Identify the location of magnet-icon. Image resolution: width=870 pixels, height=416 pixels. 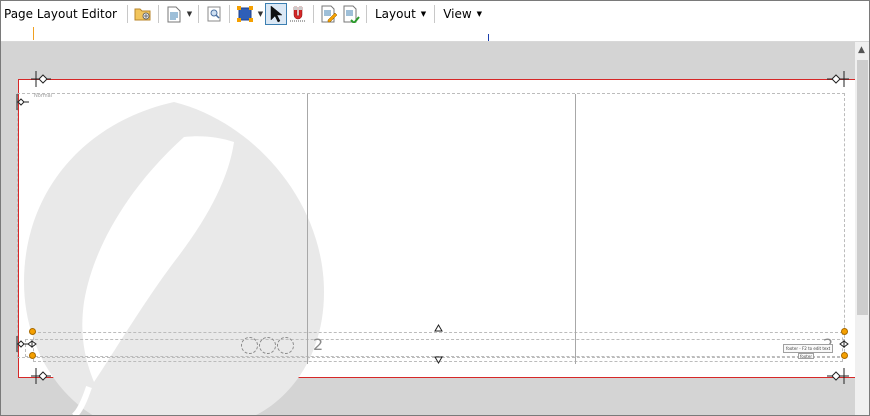
(298, 14).